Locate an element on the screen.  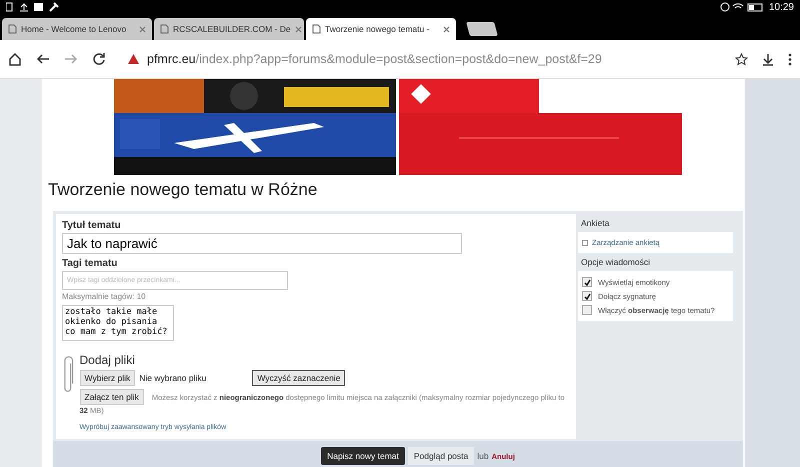
page-title: Tworzenie nowego tematu w Różne is located at coordinates (183, 190).